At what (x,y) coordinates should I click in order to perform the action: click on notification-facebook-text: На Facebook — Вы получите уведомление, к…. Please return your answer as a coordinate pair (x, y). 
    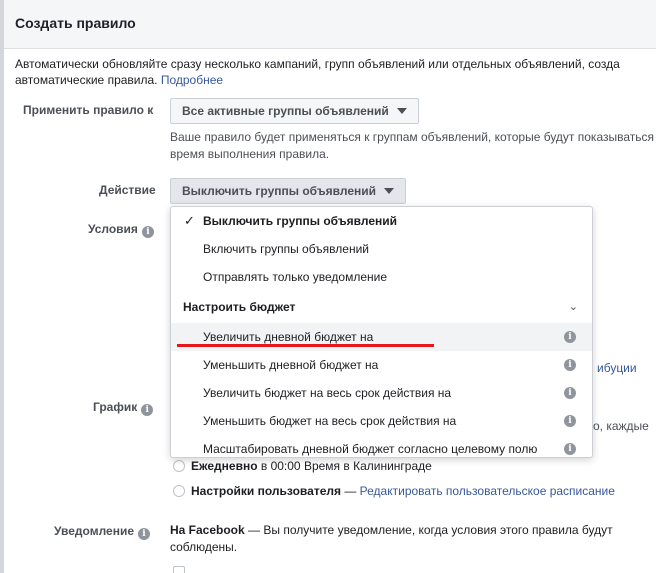
    Looking at the image, I should click on (391, 538).